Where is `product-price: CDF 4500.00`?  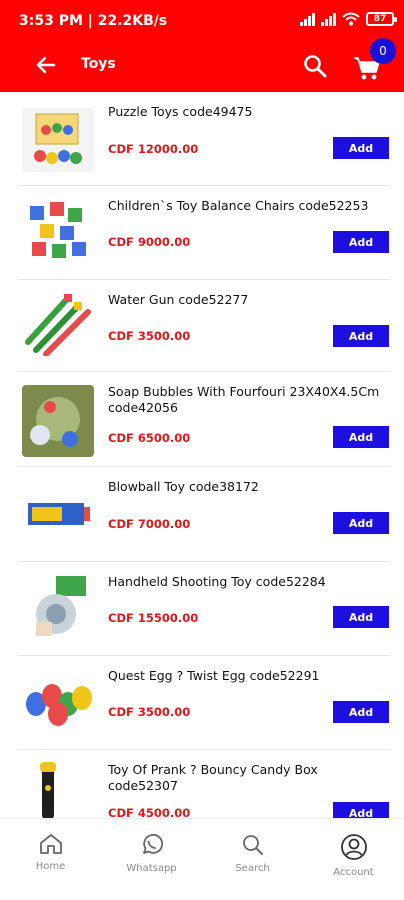 product-price: CDF 4500.00 is located at coordinates (149, 812).